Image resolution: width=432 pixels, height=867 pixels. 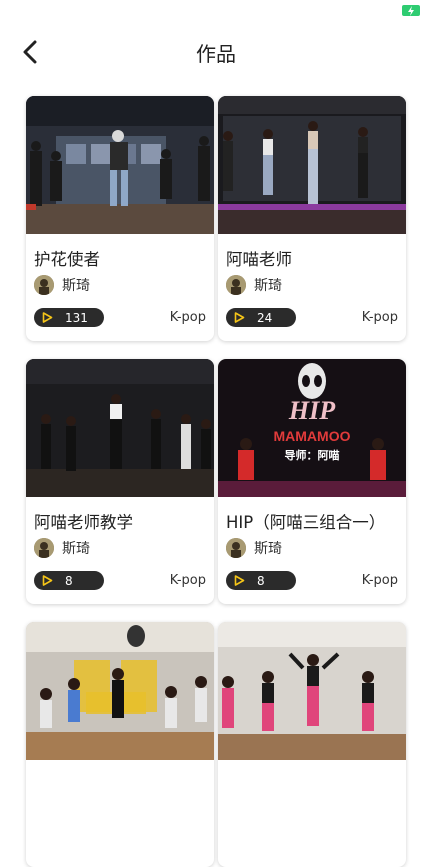 I want to click on play-count: 24, so click(x=265, y=317).